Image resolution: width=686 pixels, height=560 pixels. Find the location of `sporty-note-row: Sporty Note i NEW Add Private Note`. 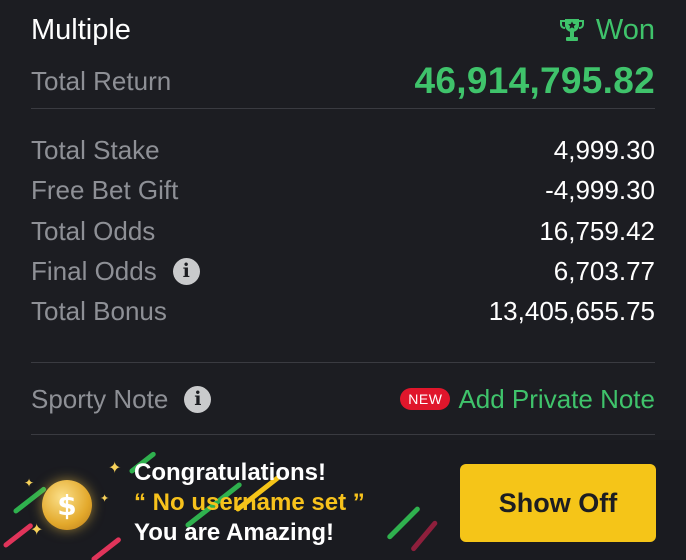

sporty-note-row: Sporty Note i NEW Add Private Note is located at coordinates (343, 399).